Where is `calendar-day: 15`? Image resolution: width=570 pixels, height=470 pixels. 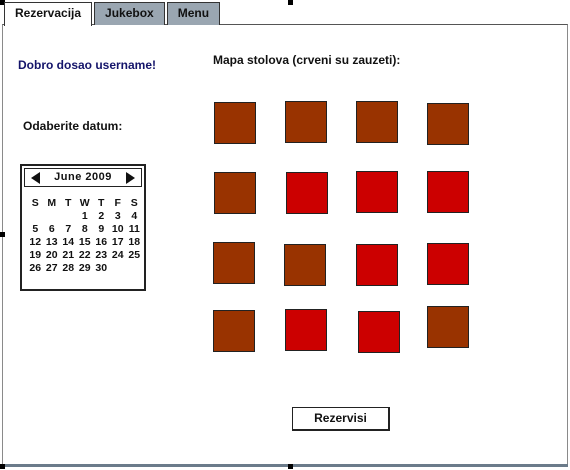
calendar-day: 15 is located at coordinates (85, 242).